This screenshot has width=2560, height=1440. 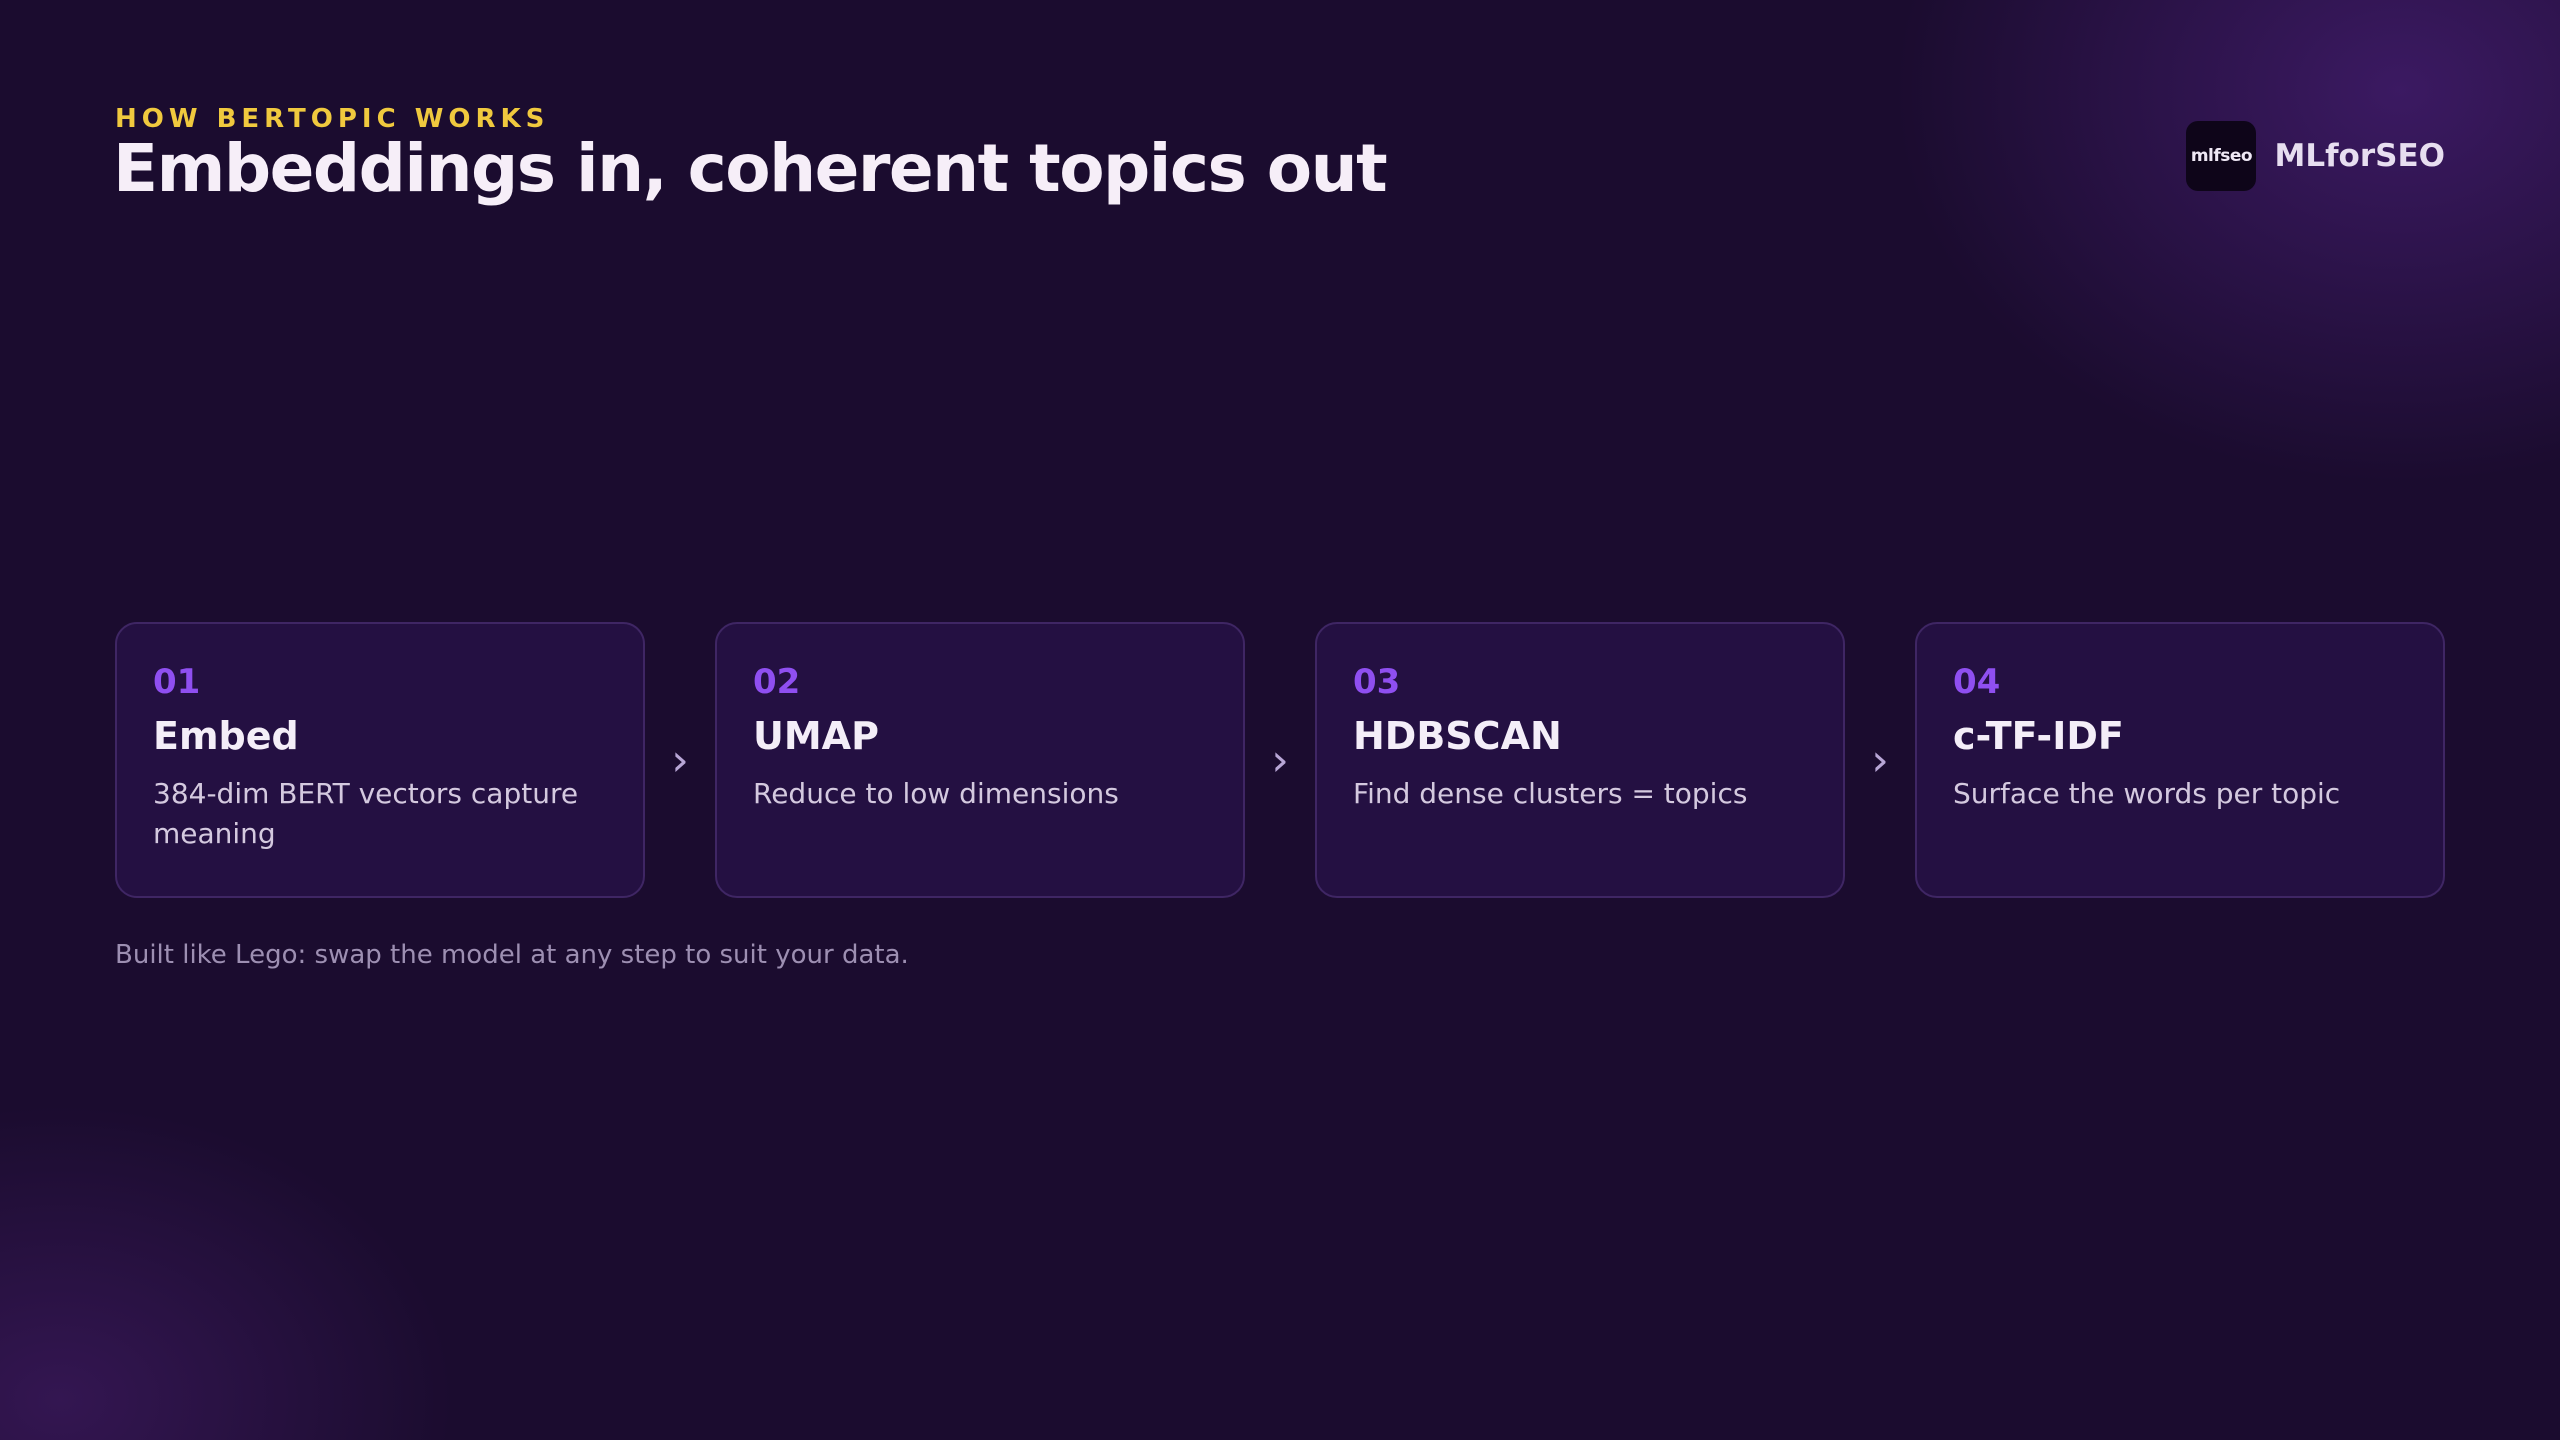 I want to click on slide-title: Embeddings in, coherent topics out, so click(x=750, y=168).